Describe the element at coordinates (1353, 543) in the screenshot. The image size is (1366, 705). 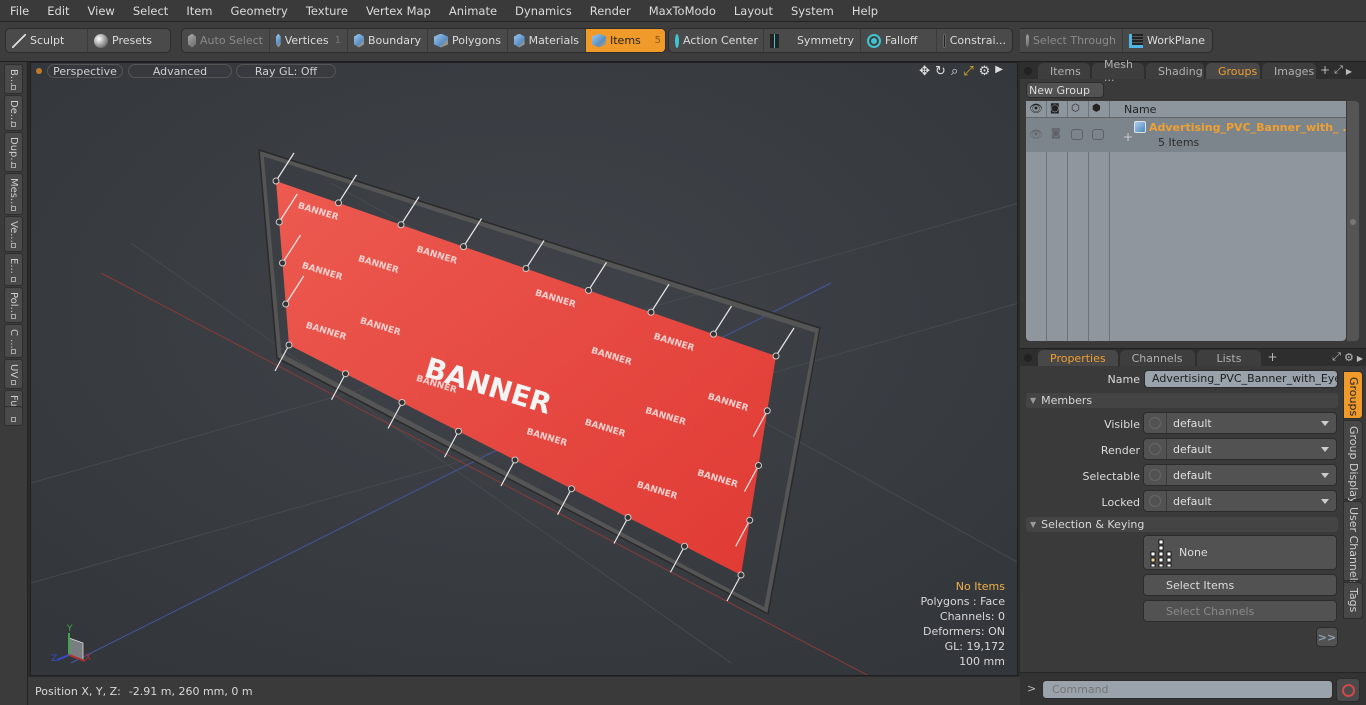
I see `side-tab-user-channels: User Channels` at that location.